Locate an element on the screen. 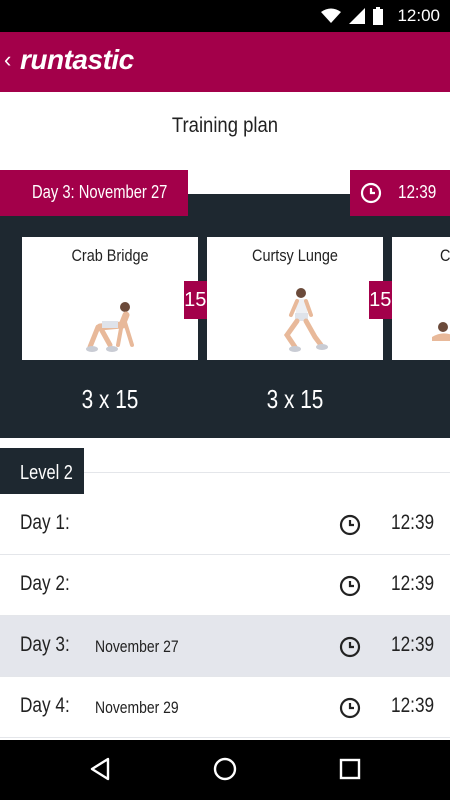  day-row-1: Day 1: 12:39 is located at coordinates (225, 524).